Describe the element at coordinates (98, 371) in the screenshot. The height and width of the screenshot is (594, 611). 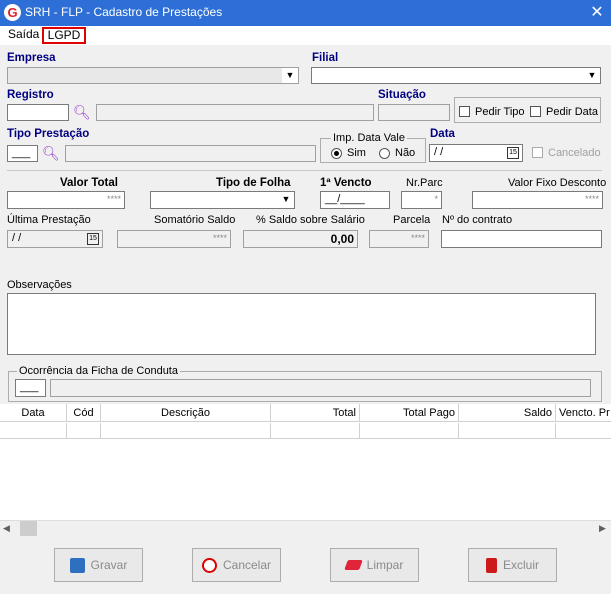
I see `ocorrencia-label: Ocorrência da Ficha de Conduta` at that location.